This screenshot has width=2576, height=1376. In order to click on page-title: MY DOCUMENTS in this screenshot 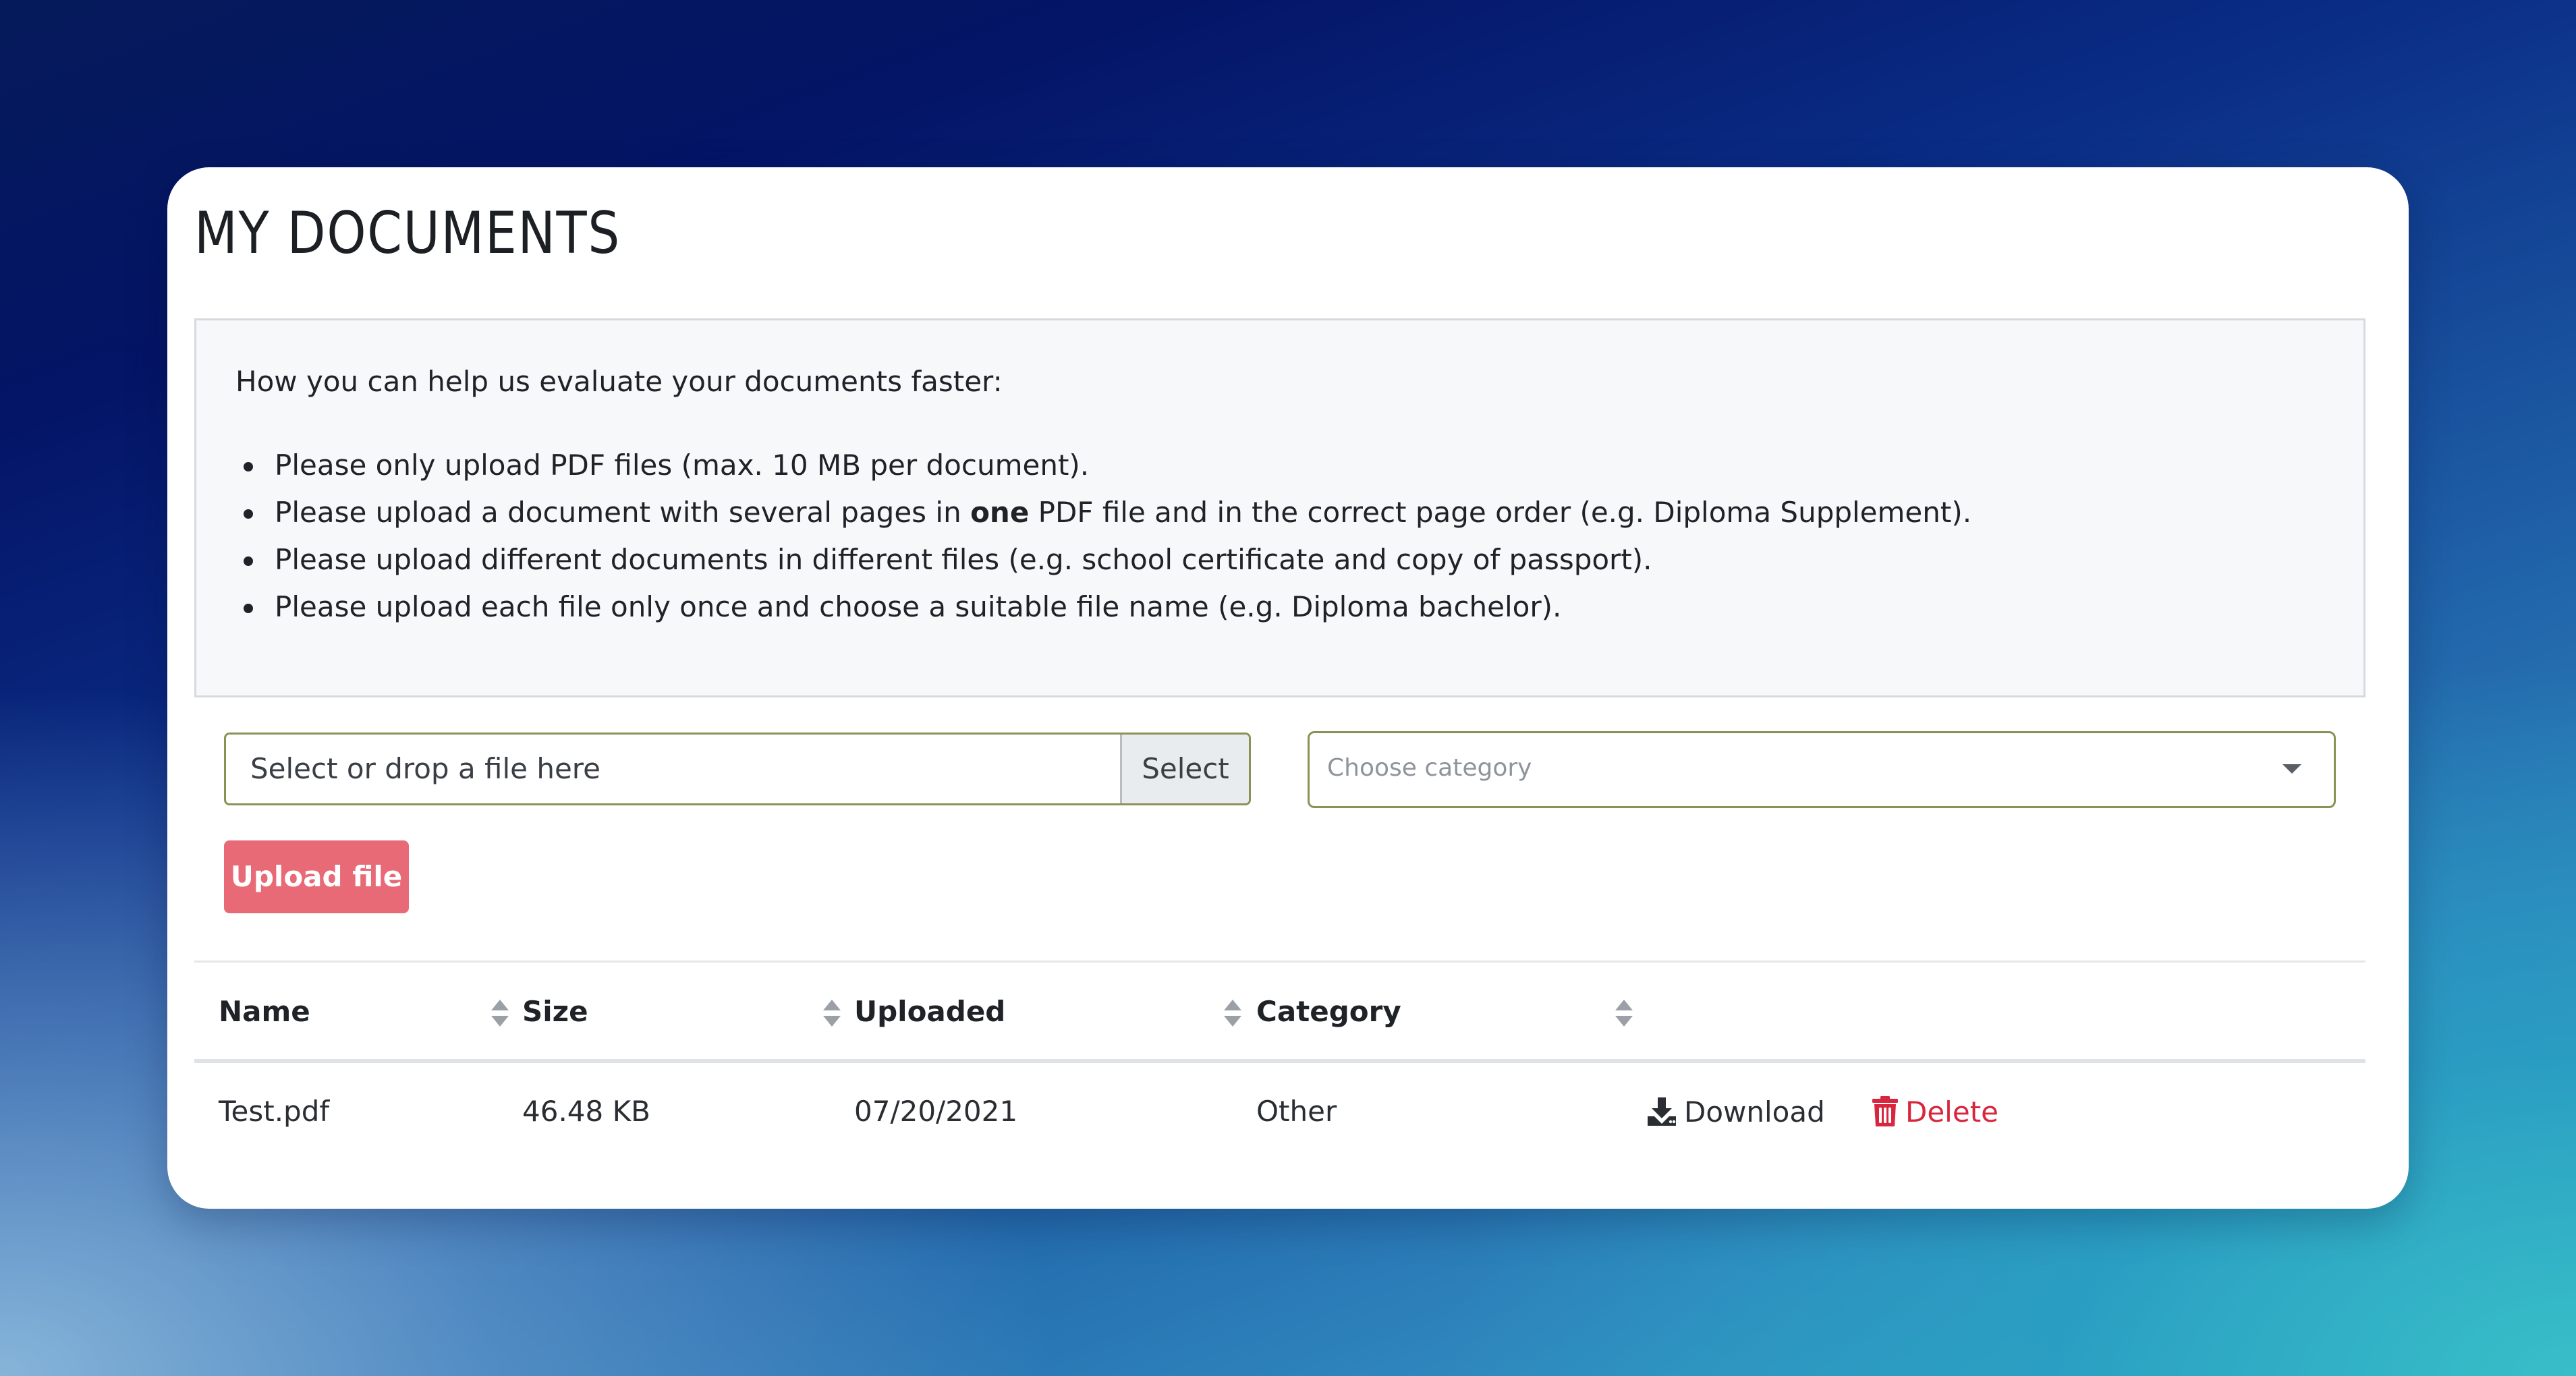, I will do `click(407, 233)`.